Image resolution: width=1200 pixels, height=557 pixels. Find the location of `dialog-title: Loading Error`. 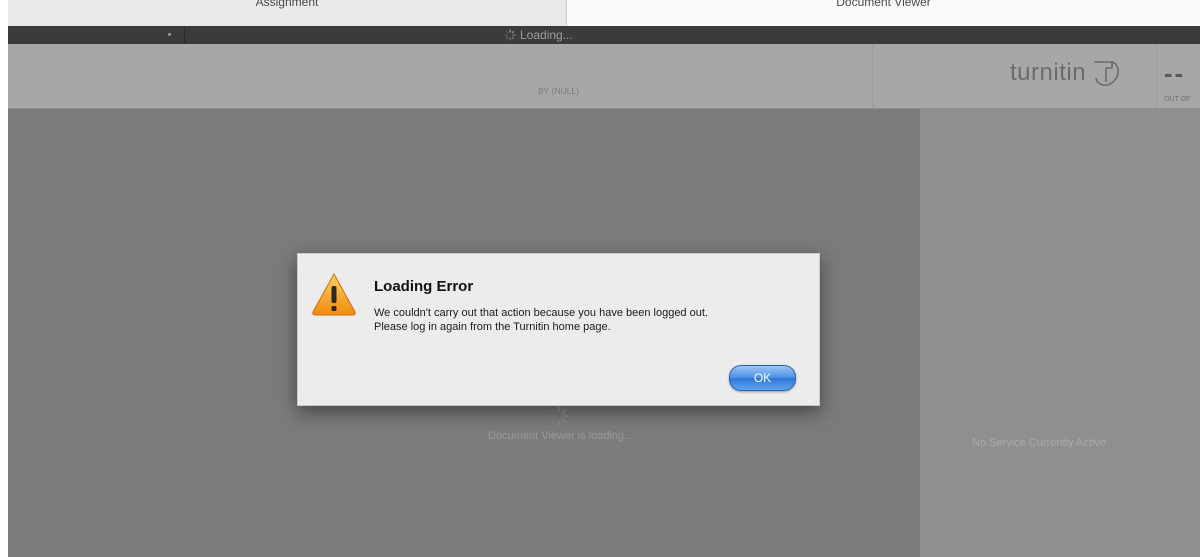

dialog-title: Loading Error is located at coordinates (424, 286).